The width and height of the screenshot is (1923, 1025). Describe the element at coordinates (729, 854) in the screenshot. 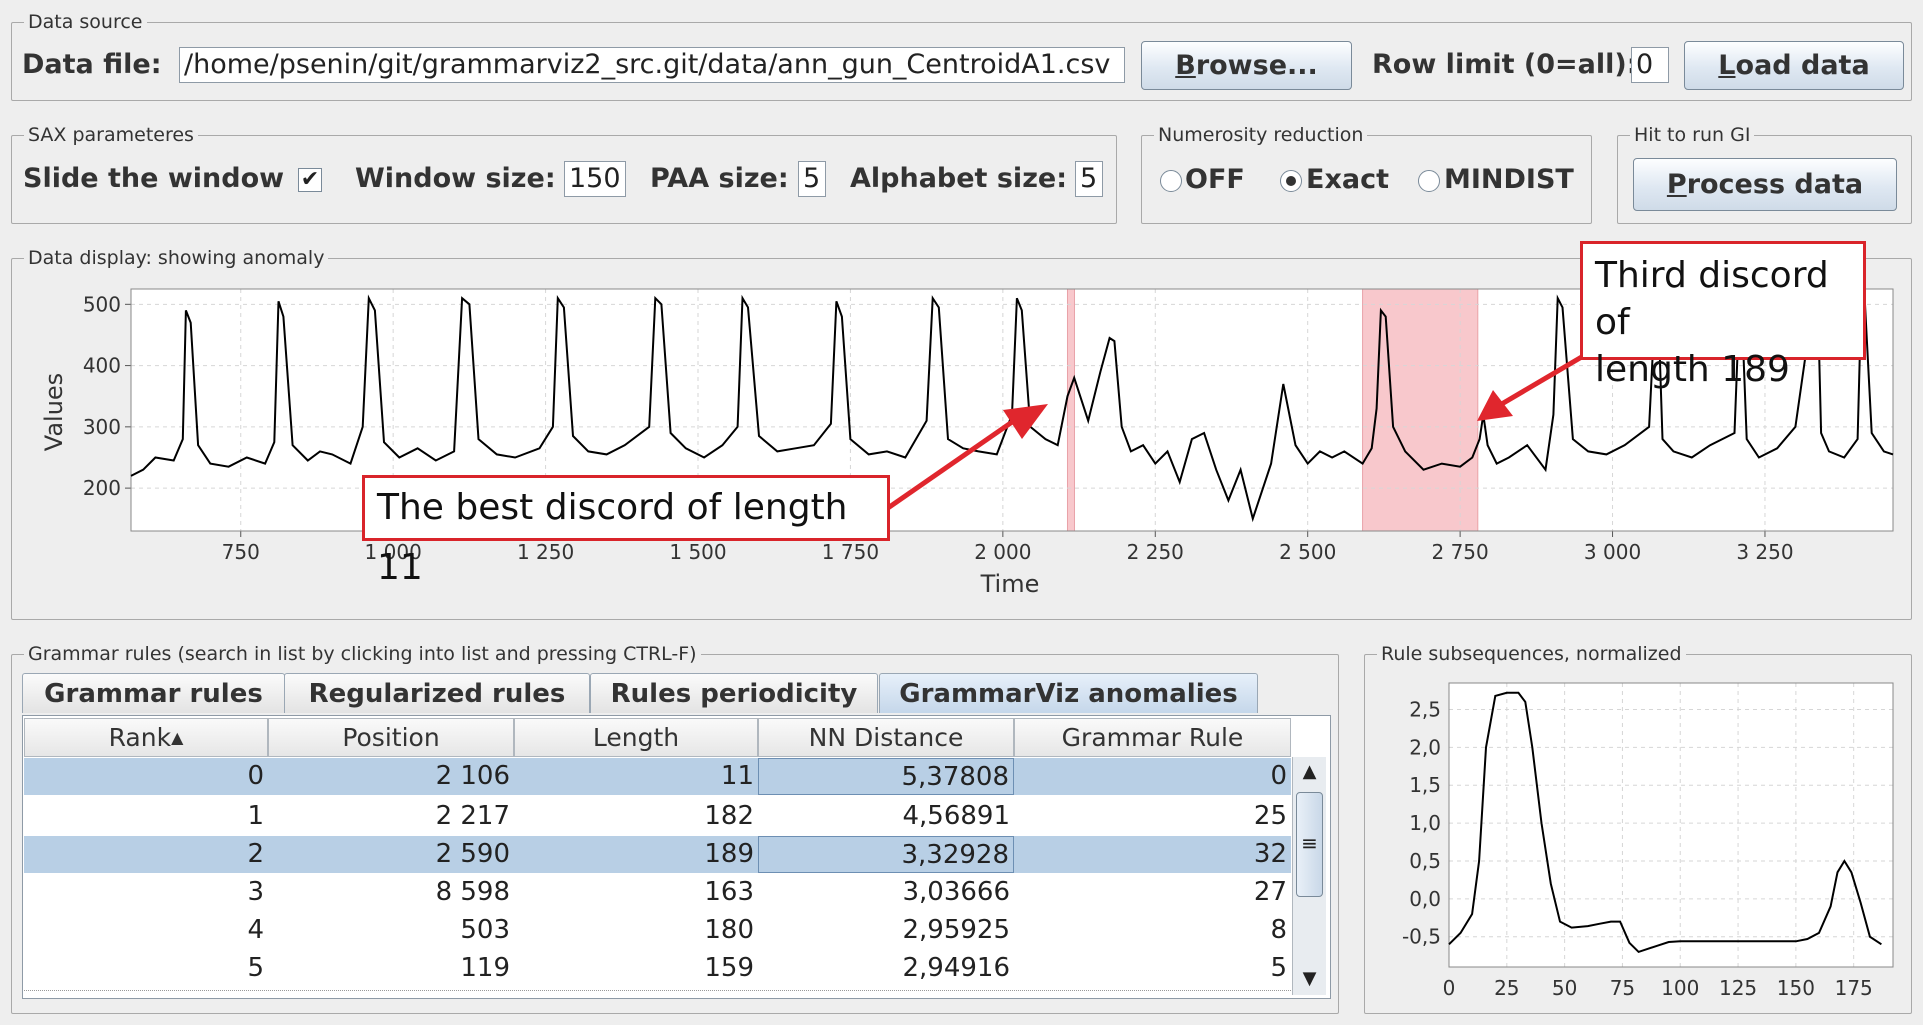

I see `table-cell-length: 189` at that location.